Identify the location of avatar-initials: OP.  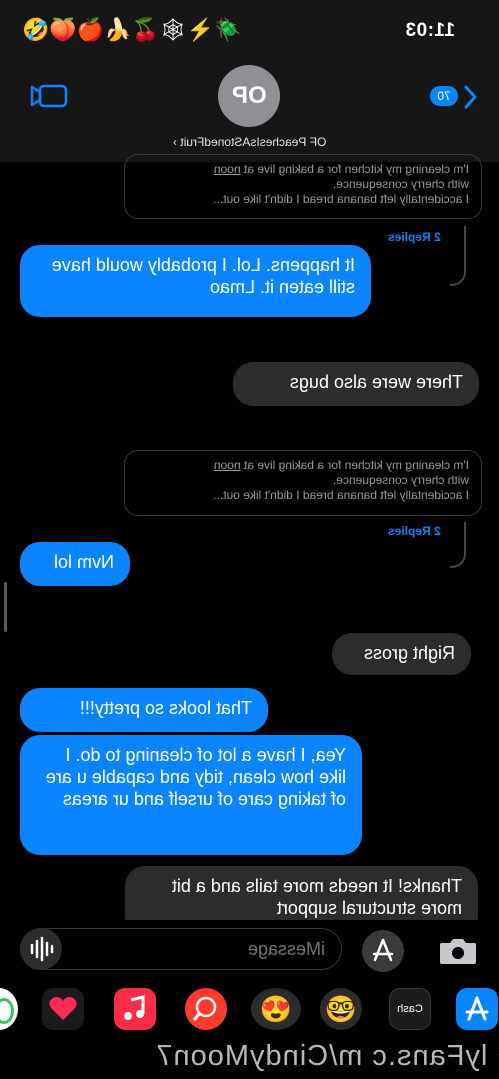
(249, 95).